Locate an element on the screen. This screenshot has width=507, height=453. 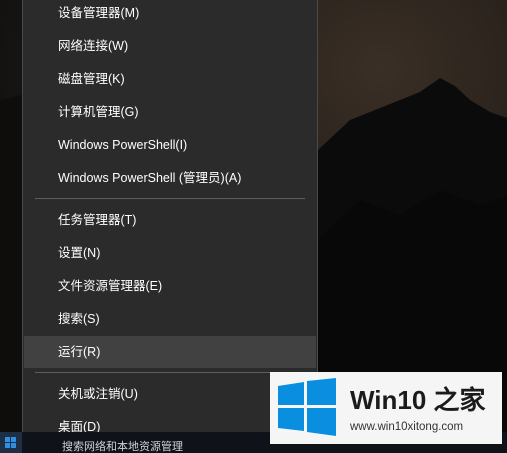
start-button is located at coordinates (11, 442).